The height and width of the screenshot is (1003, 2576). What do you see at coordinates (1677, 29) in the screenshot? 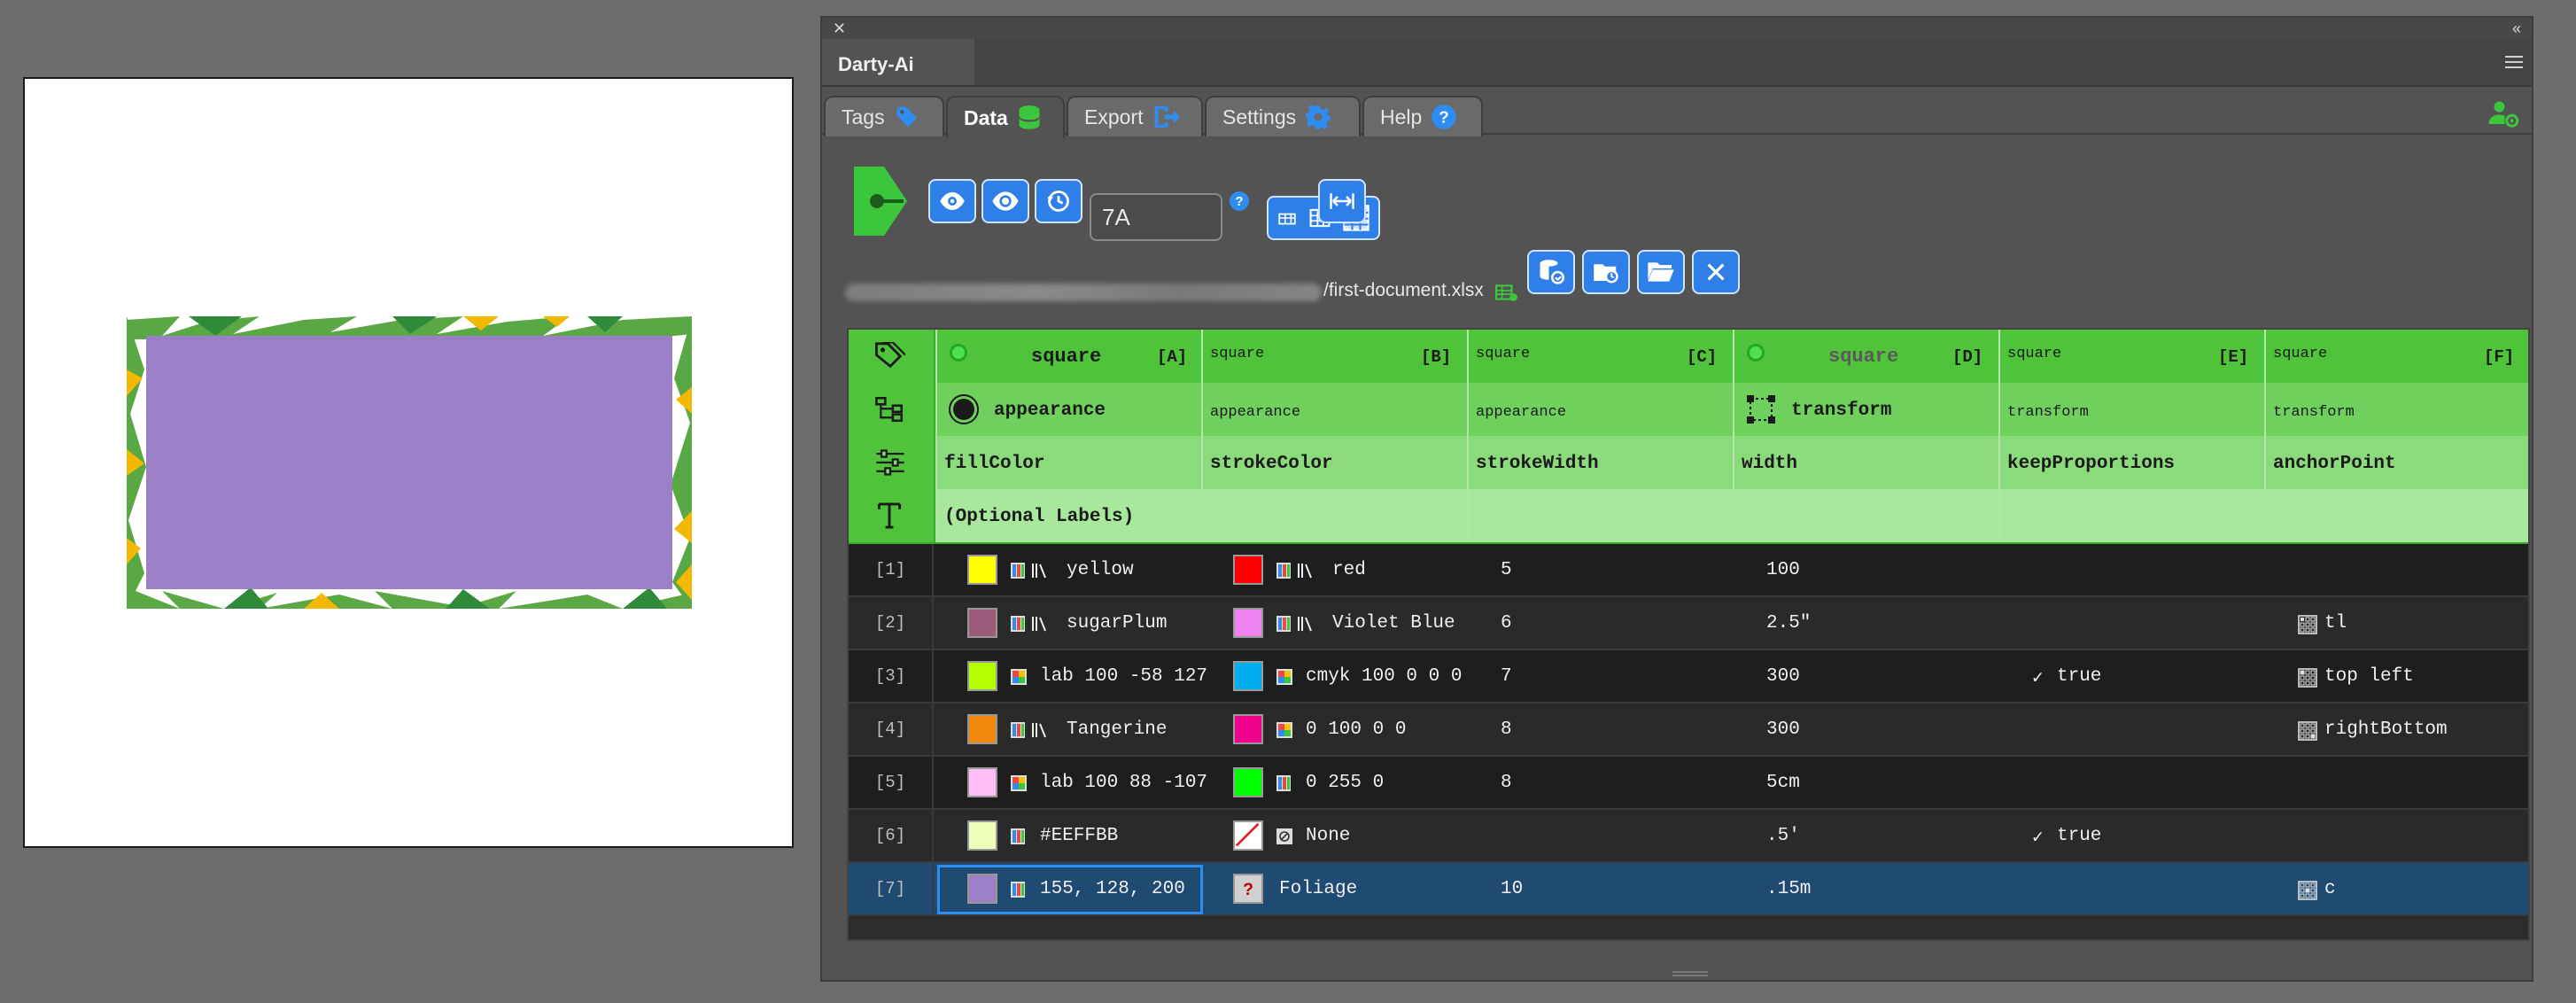
I see `panel-title-bar: ✕ «` at bounding box center [1677, 29].